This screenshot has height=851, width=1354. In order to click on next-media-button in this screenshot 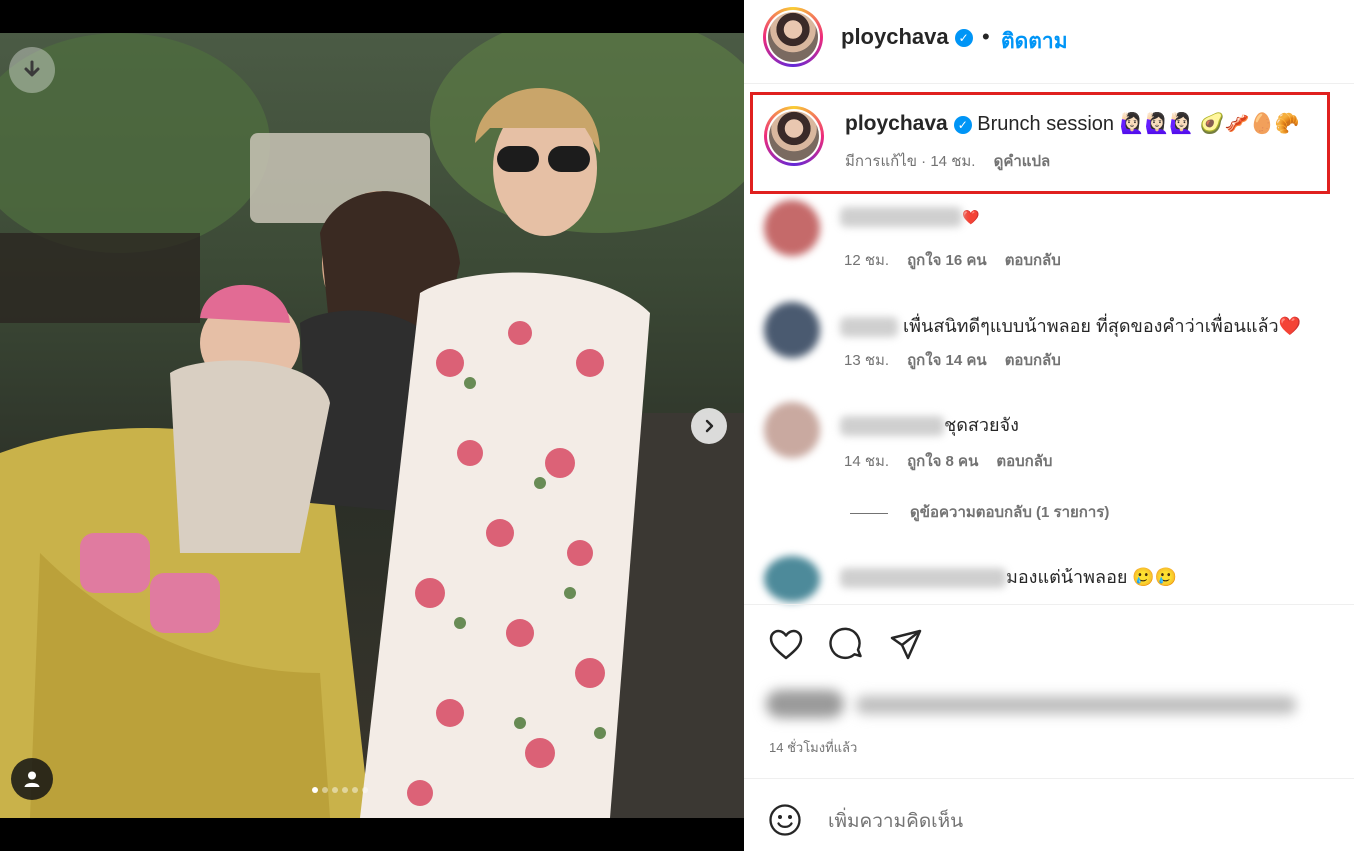, I will do `click(709, 426)`.